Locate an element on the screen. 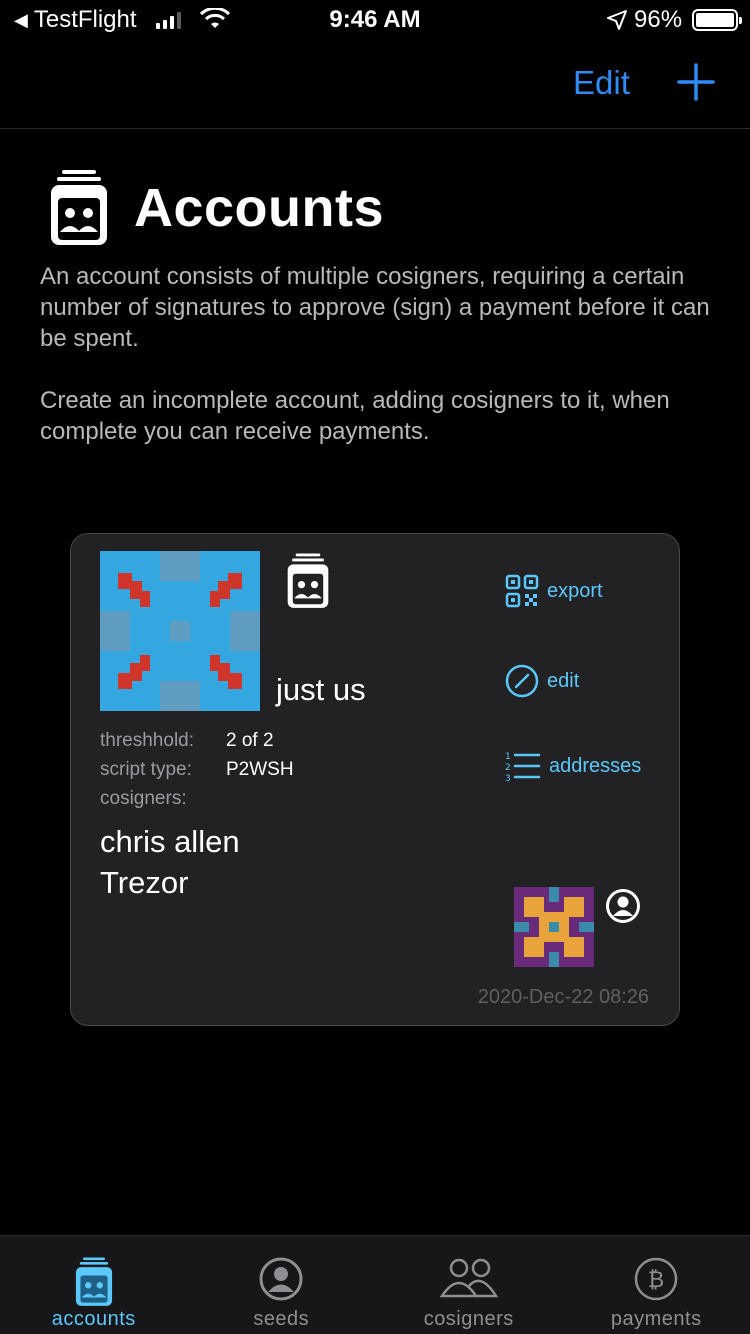  script-type-value: P2WSH is located at coordinates (260, 769).